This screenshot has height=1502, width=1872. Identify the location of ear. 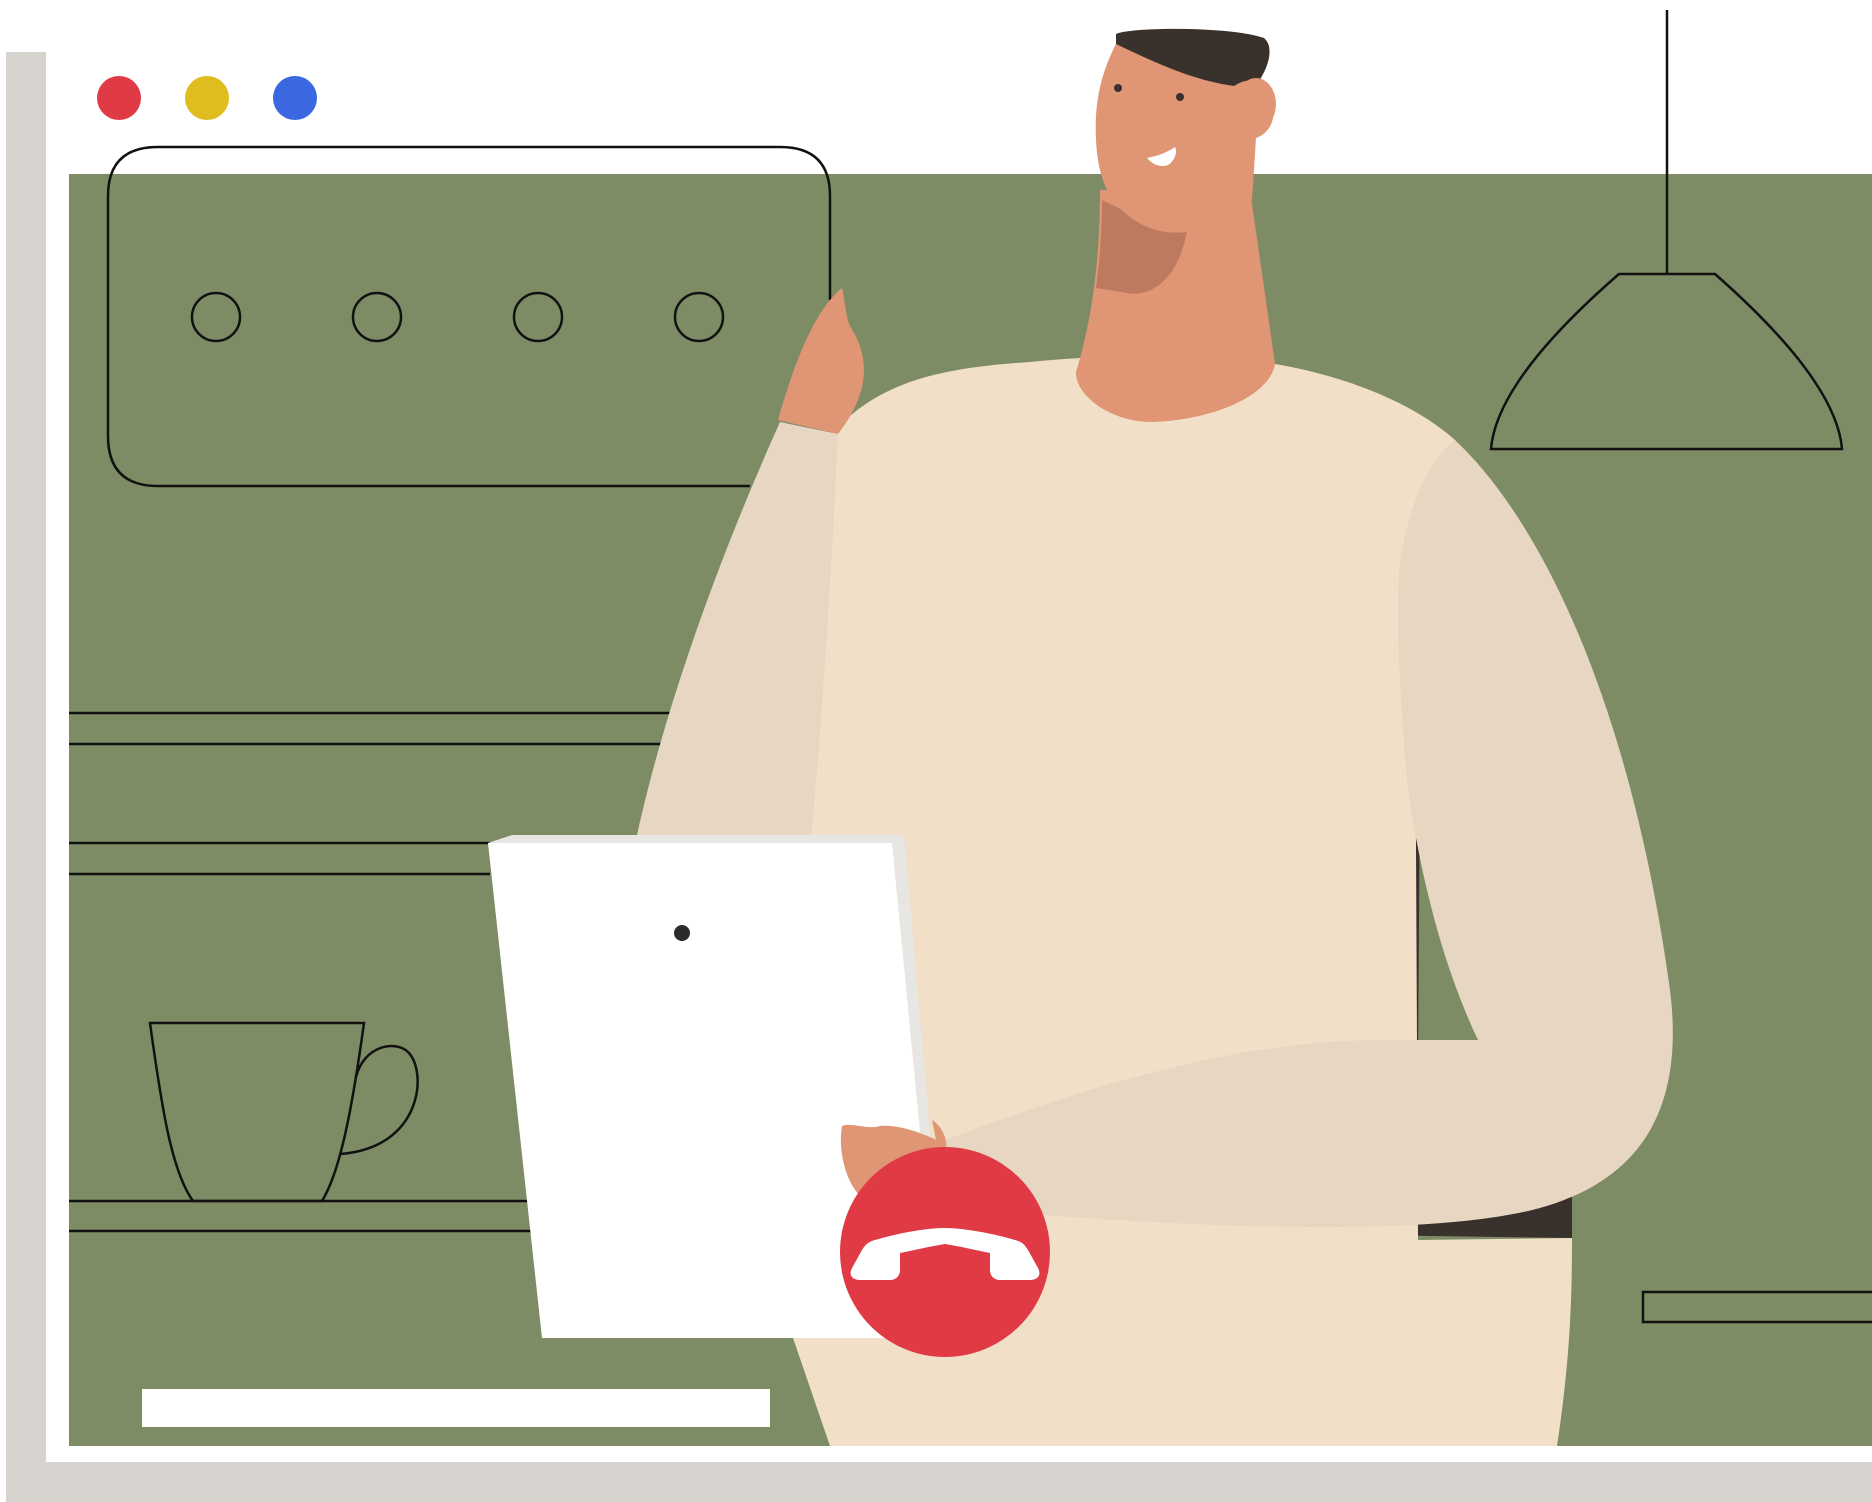
(1256, 104).